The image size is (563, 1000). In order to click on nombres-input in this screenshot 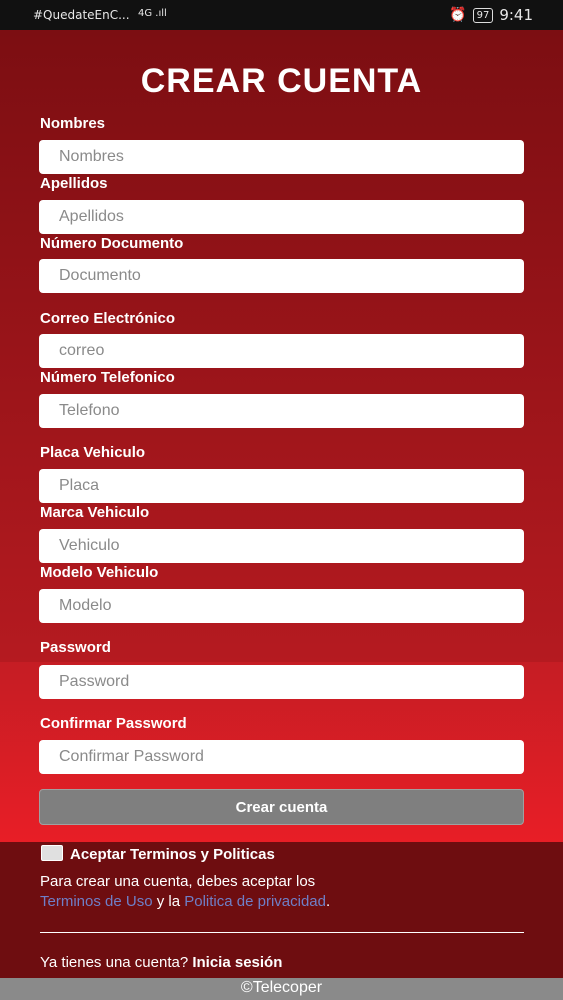, I will do `click(281, 157)`.